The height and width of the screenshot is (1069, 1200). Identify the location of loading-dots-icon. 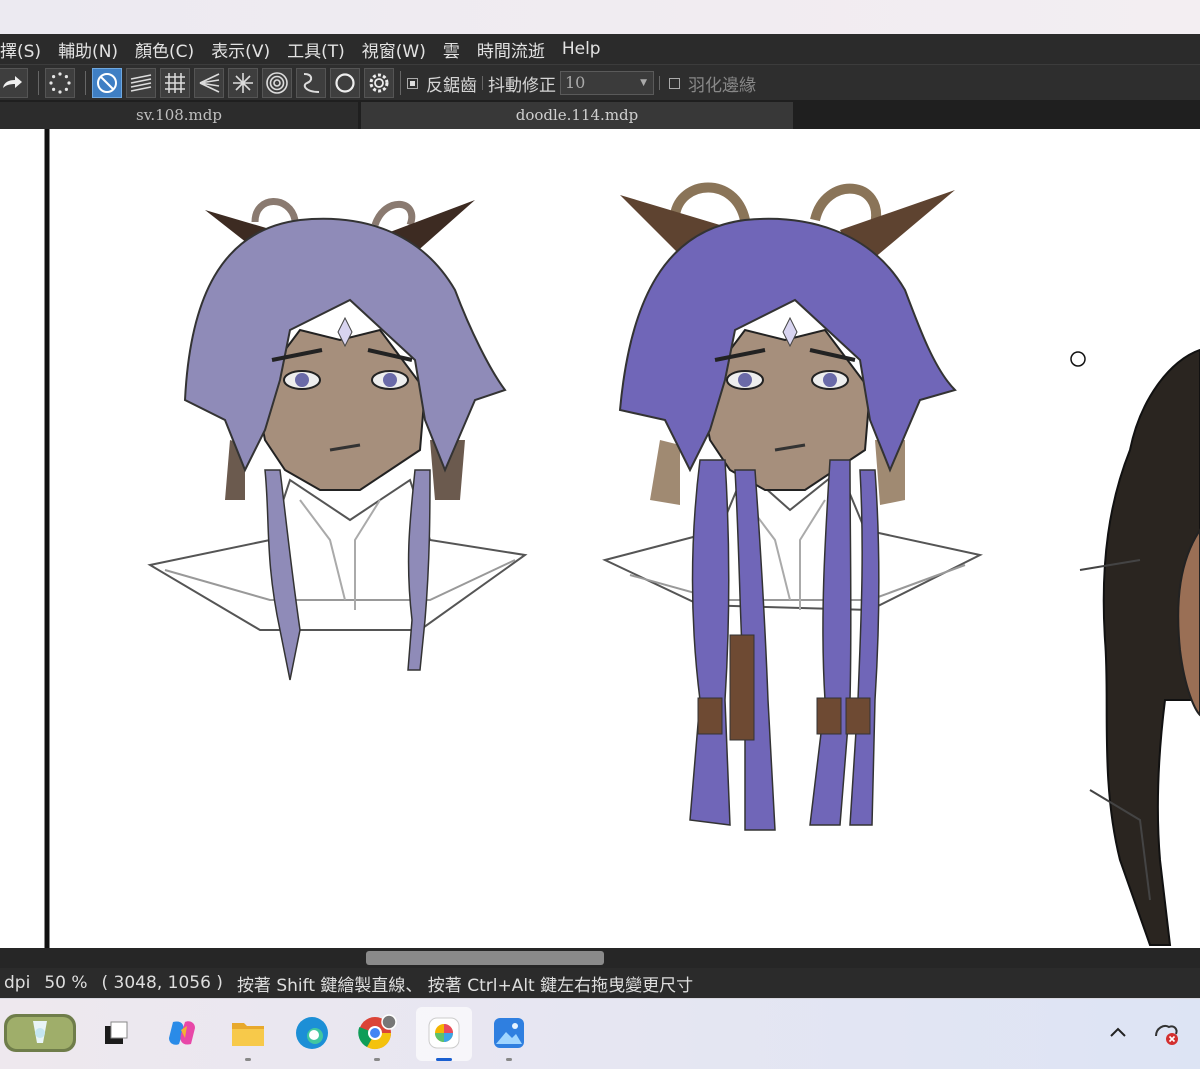
(60, 83).